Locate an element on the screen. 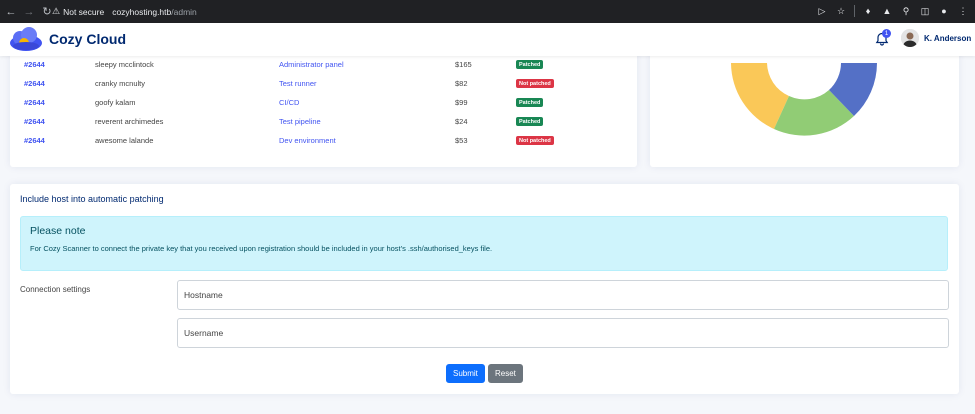 The width and height of the screenshot is (975, 414). row-price: $53 is located at coordinates (461, 140).